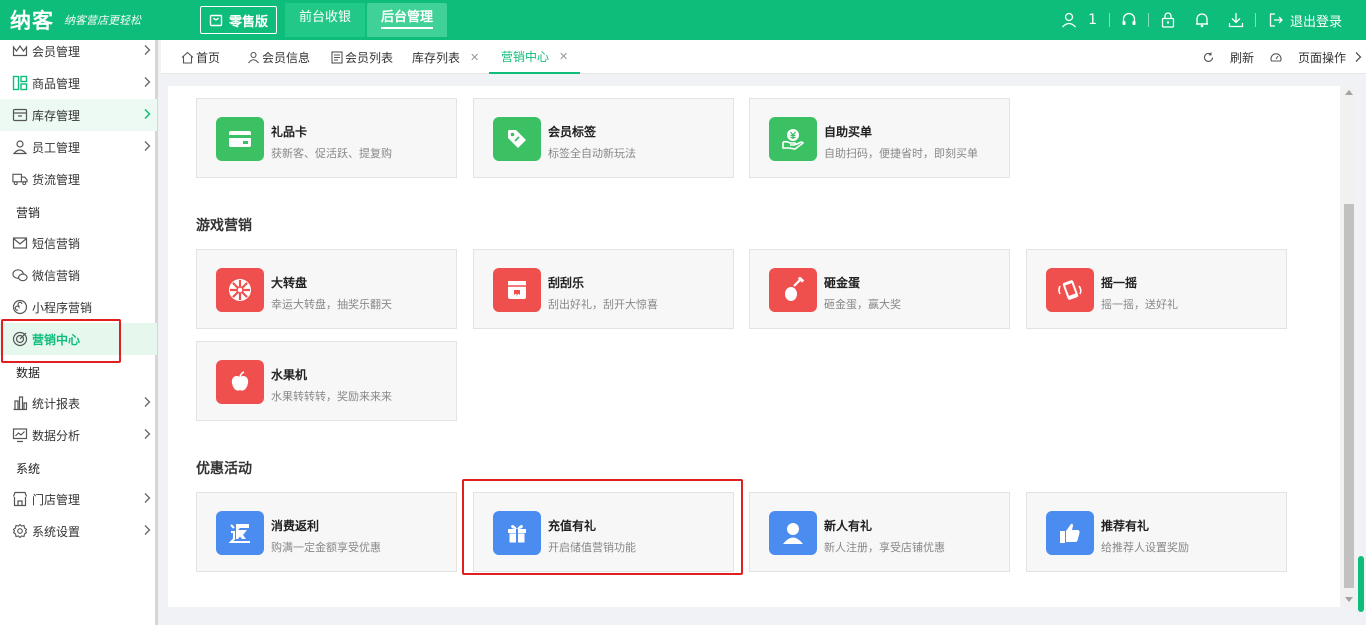 The height and width of the screenshot is (625, 1366). What do you see at coordinates (603, 304) in the screenshot?
I see `card-desc: 刮出好礼，刮开大惊喜` at bounding box center [603, 304].